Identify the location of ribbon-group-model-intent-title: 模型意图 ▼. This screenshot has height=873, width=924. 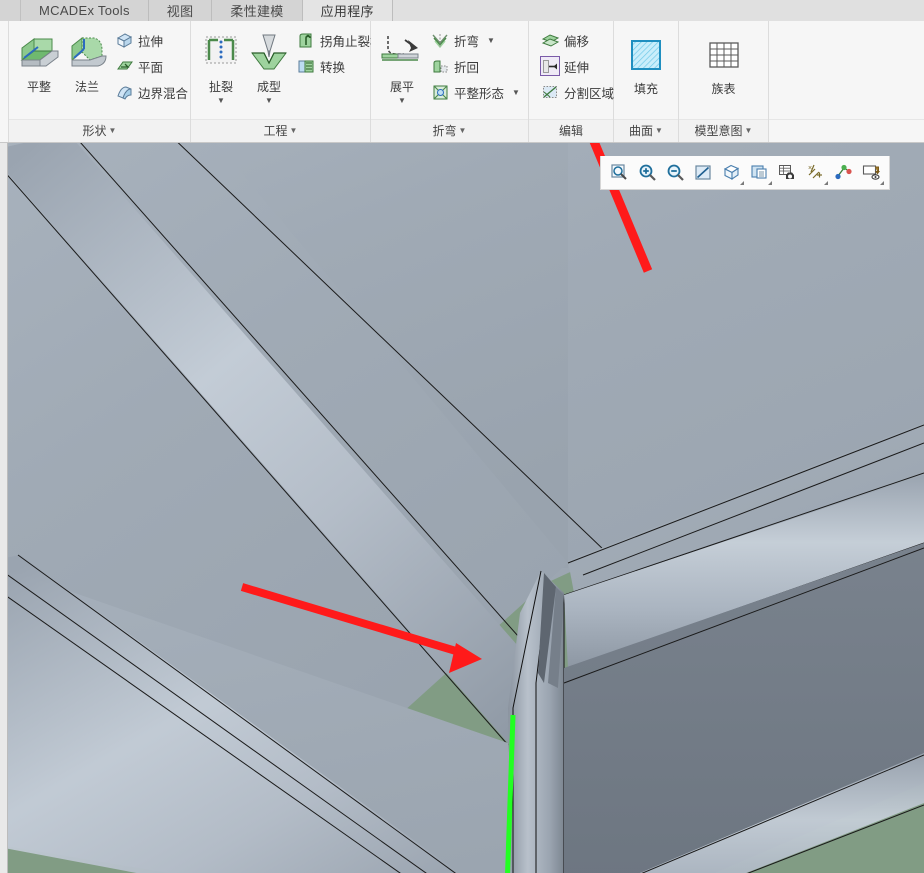
(723, 130).